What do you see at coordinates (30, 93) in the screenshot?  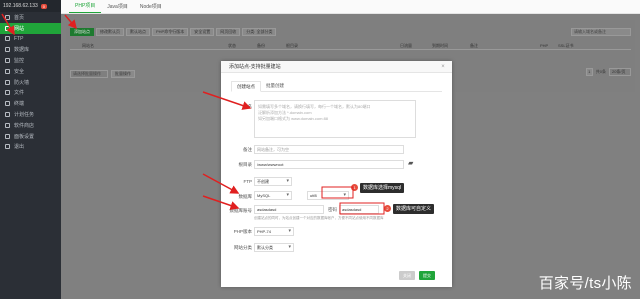 I see `sidebar-item-files: 文件` at bounding box center [30, 93].